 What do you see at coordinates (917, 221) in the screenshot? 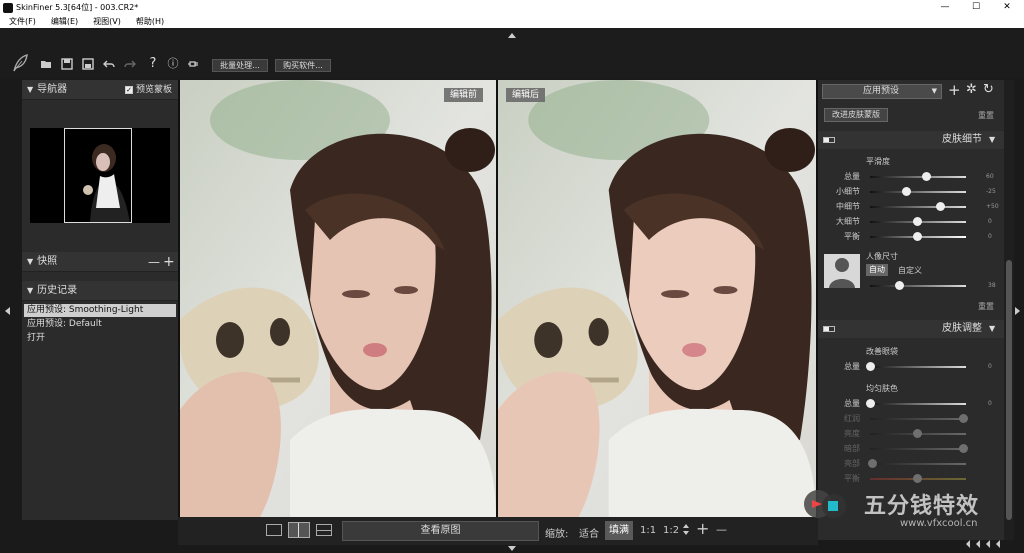
I see `slider-knob-large-detail` at bounding box center [917, 221].